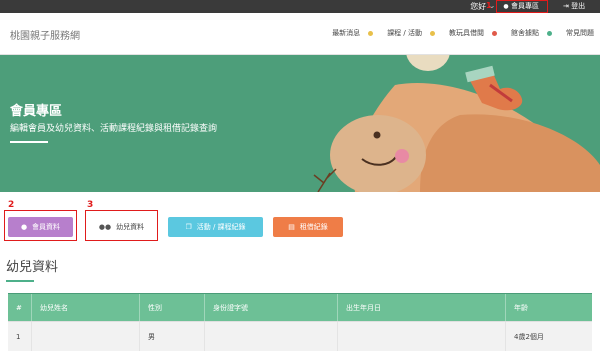 Image resolution: width=600 pixels, height=354 pixels. Describe the element at coordinates (422, 336) in the screenshot. I see `cell-birthdate` at that location.